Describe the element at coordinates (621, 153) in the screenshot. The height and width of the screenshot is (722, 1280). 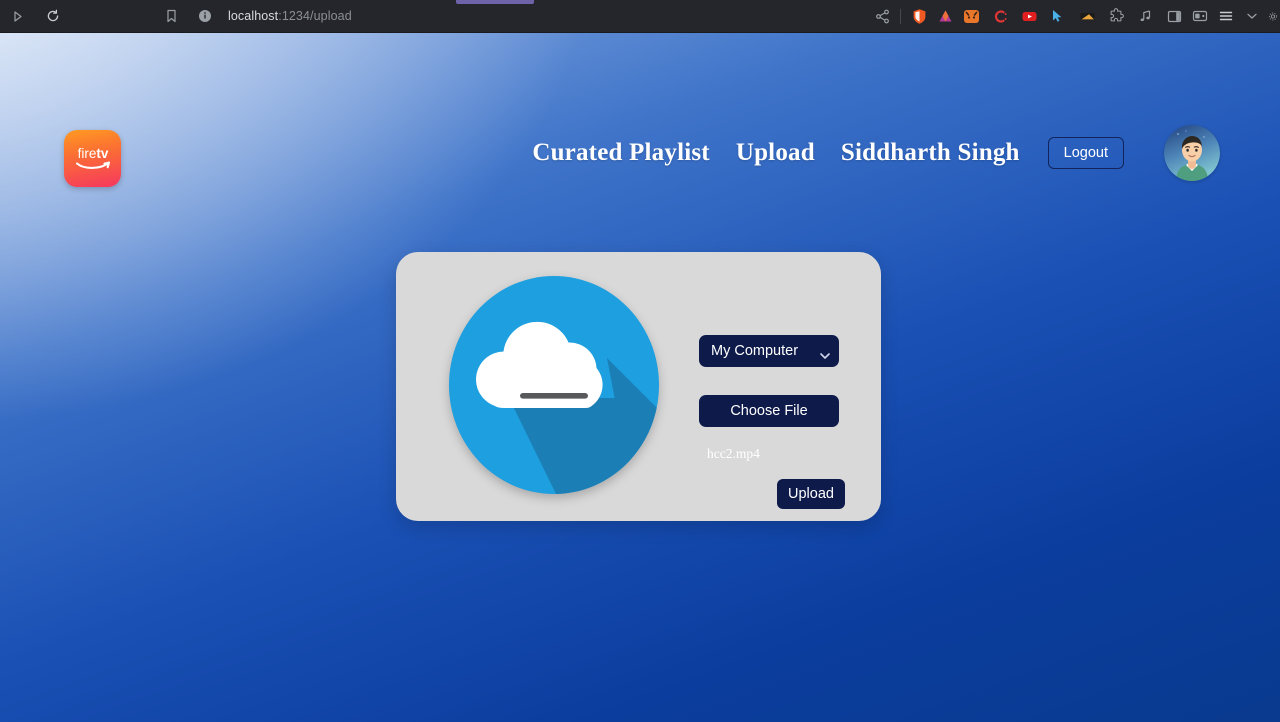
I see `nav-link-curated-playlist: Curated Playlist` at that location.